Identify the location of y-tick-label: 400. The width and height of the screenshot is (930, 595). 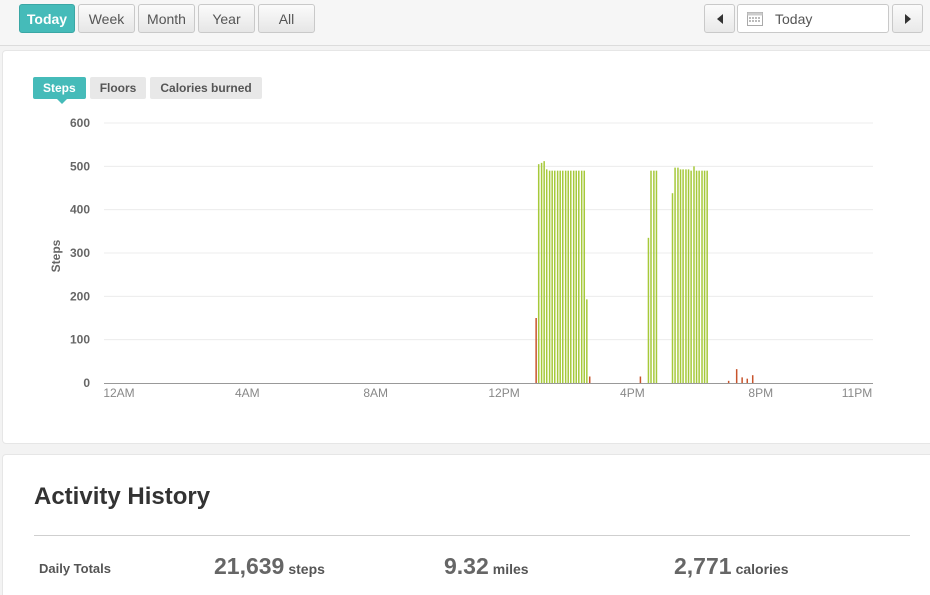
(80, 210).